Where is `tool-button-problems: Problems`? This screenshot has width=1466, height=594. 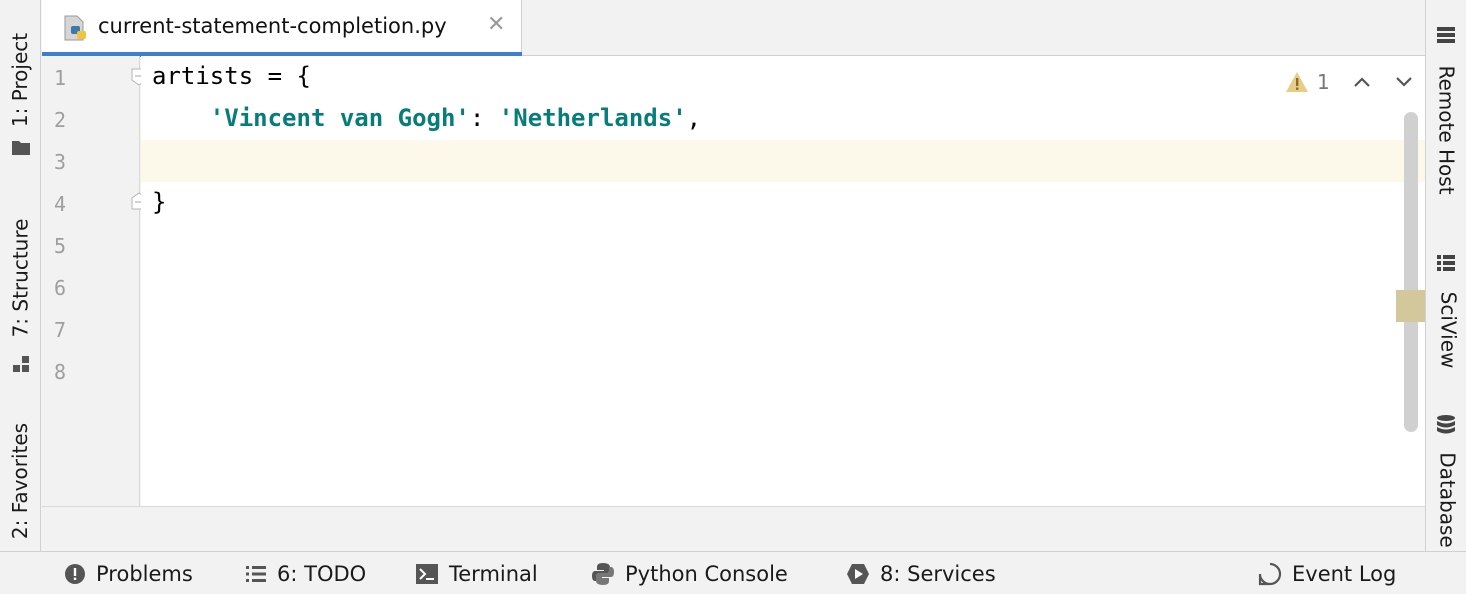 tool-button-problems: Problems is located at coordinates (128, 573).